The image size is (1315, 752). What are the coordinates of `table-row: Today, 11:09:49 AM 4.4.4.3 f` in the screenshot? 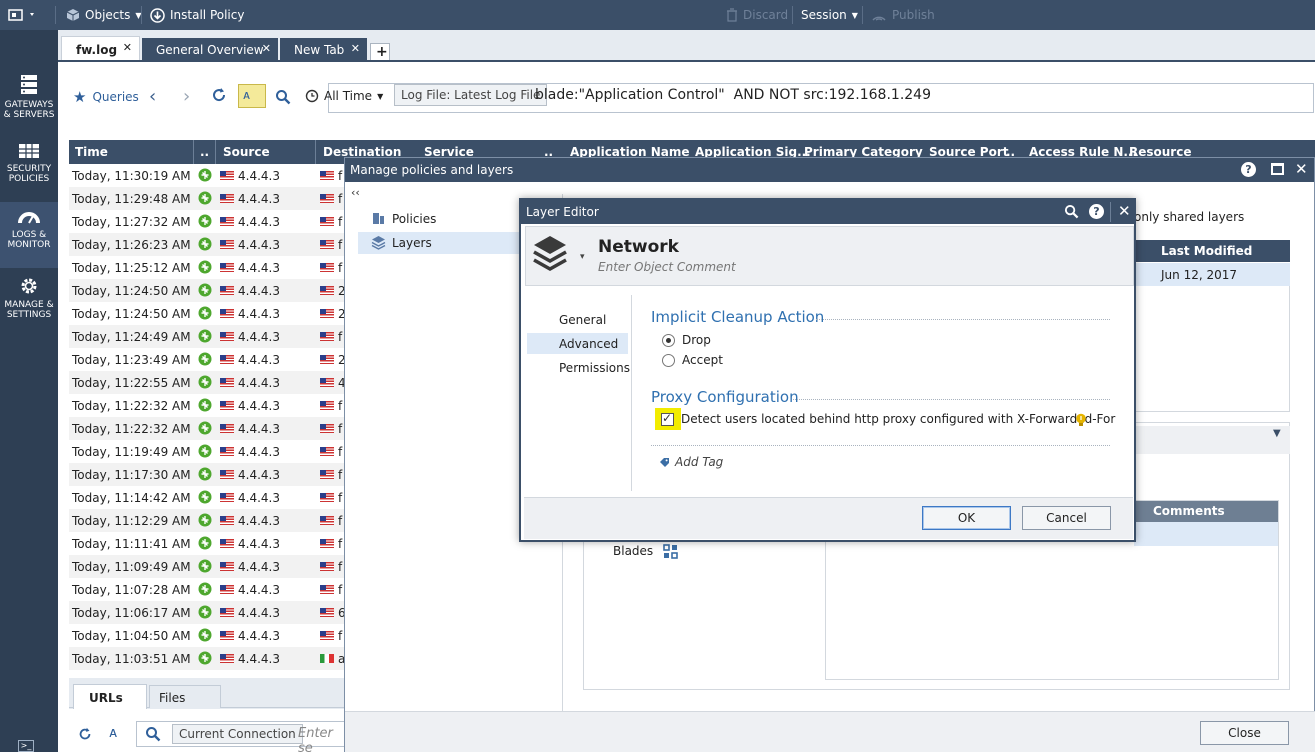 It's located at (207, 566).